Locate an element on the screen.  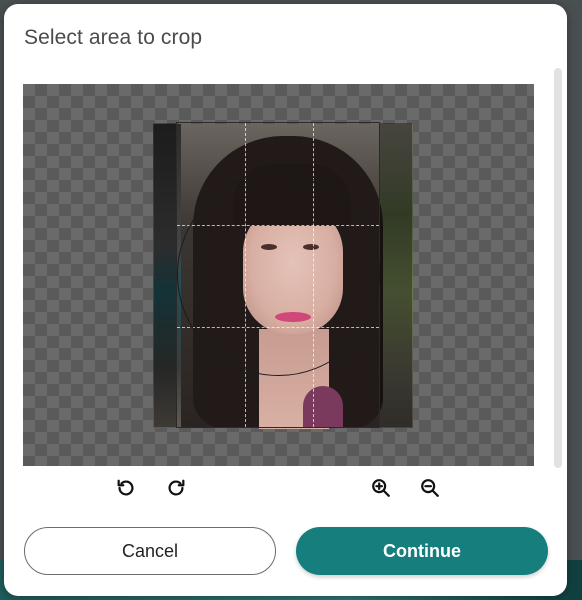
crop-shade-right is located at coordinates (396, 275).